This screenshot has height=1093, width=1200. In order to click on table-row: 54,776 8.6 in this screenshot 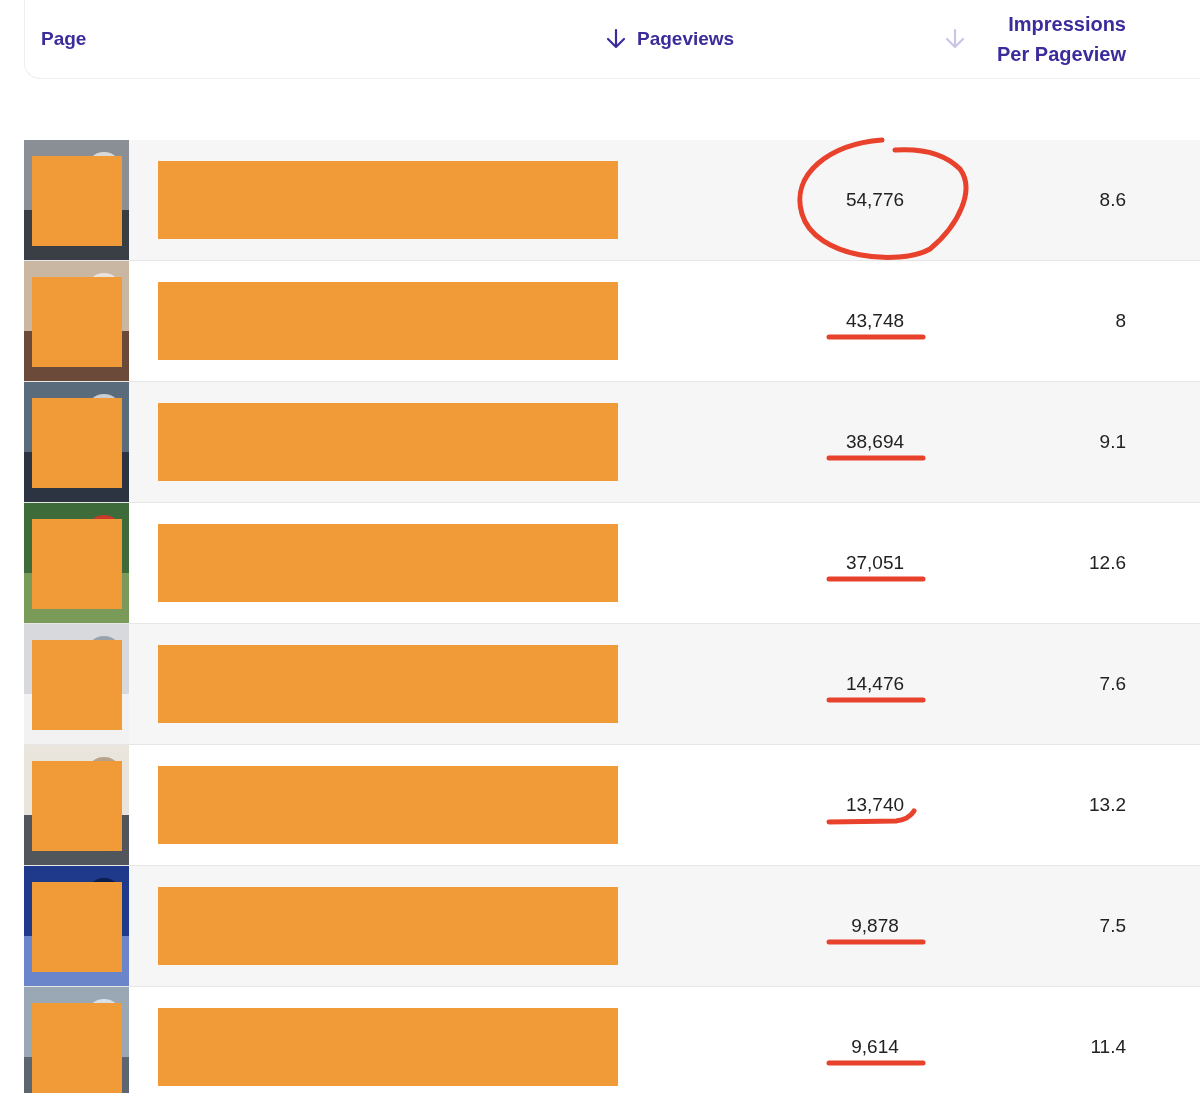, I will do `click(612, 200)`.